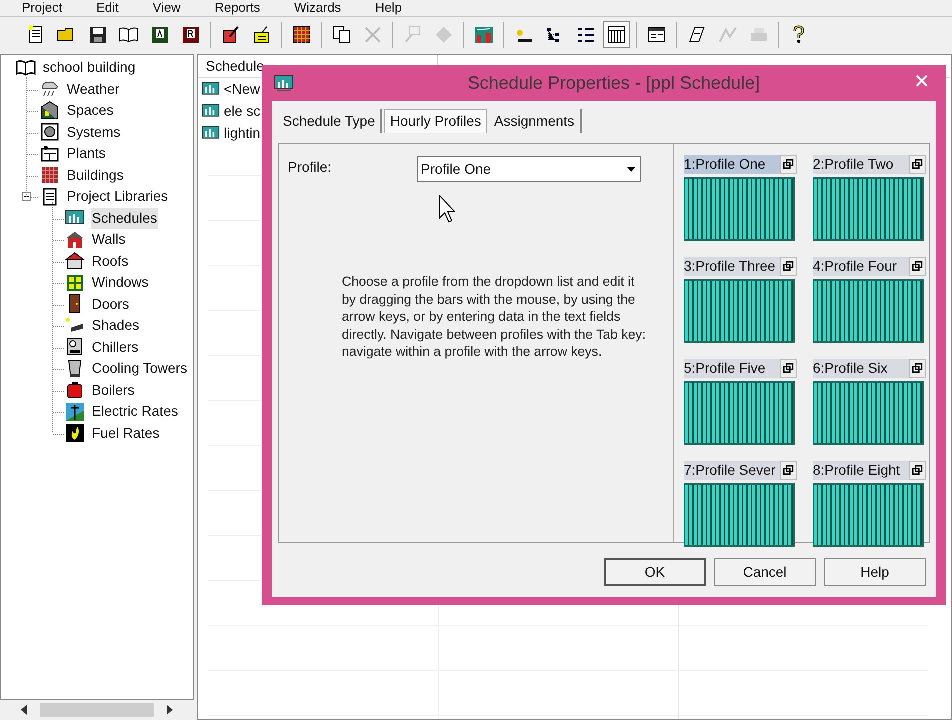 Image resolution: width=952 pixels, height=720 pixels. Describe the element at coordinates (135, 411) in the screenshot. I see `tree-item: Electric Rates` at that location.